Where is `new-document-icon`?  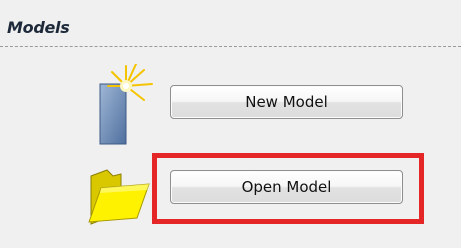
new-document-icon is located at coordinates (126, 104).